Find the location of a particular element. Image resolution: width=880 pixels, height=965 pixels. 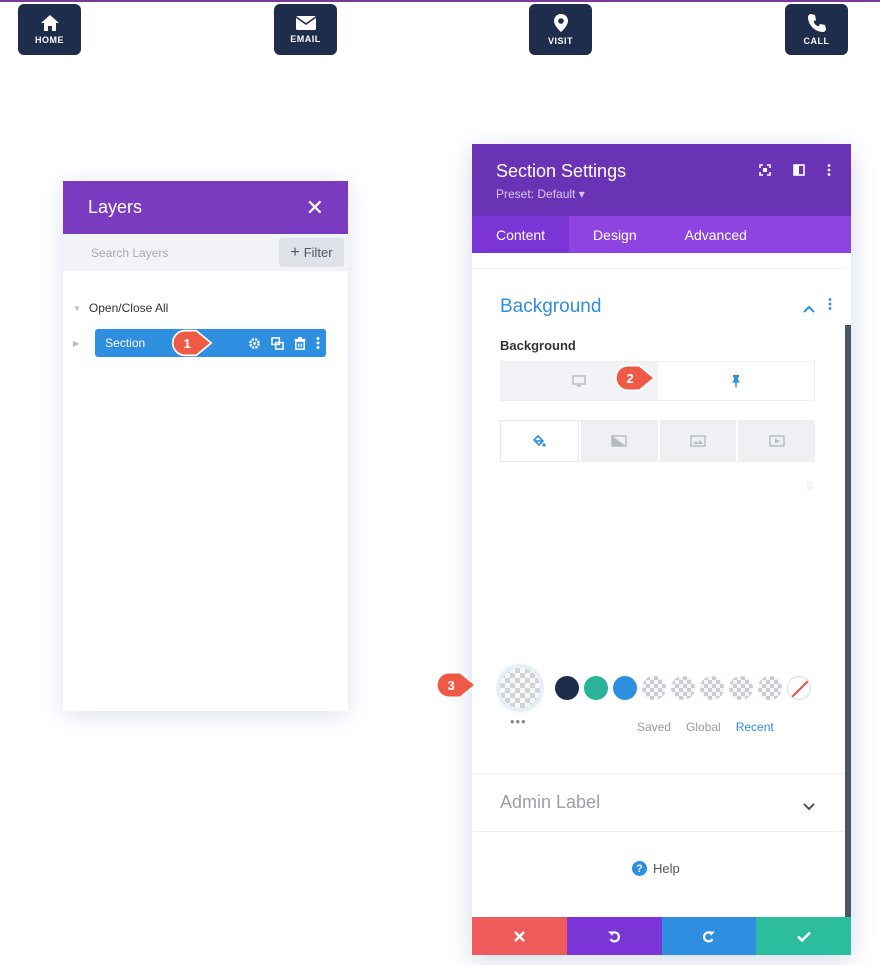

plus-icon: + is located at coordinates (295, 252).